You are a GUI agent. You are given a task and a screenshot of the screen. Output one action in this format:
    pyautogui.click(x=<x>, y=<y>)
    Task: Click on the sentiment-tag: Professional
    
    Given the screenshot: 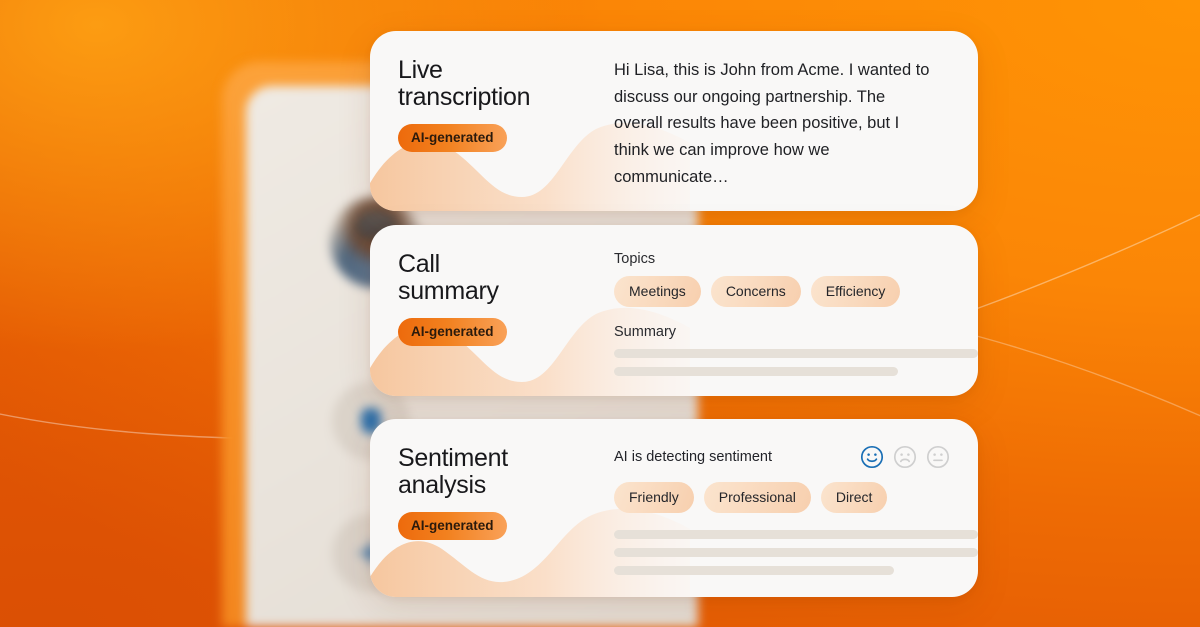 What is the action you would take?
    pyautogui.click(x=757, y=497)
    